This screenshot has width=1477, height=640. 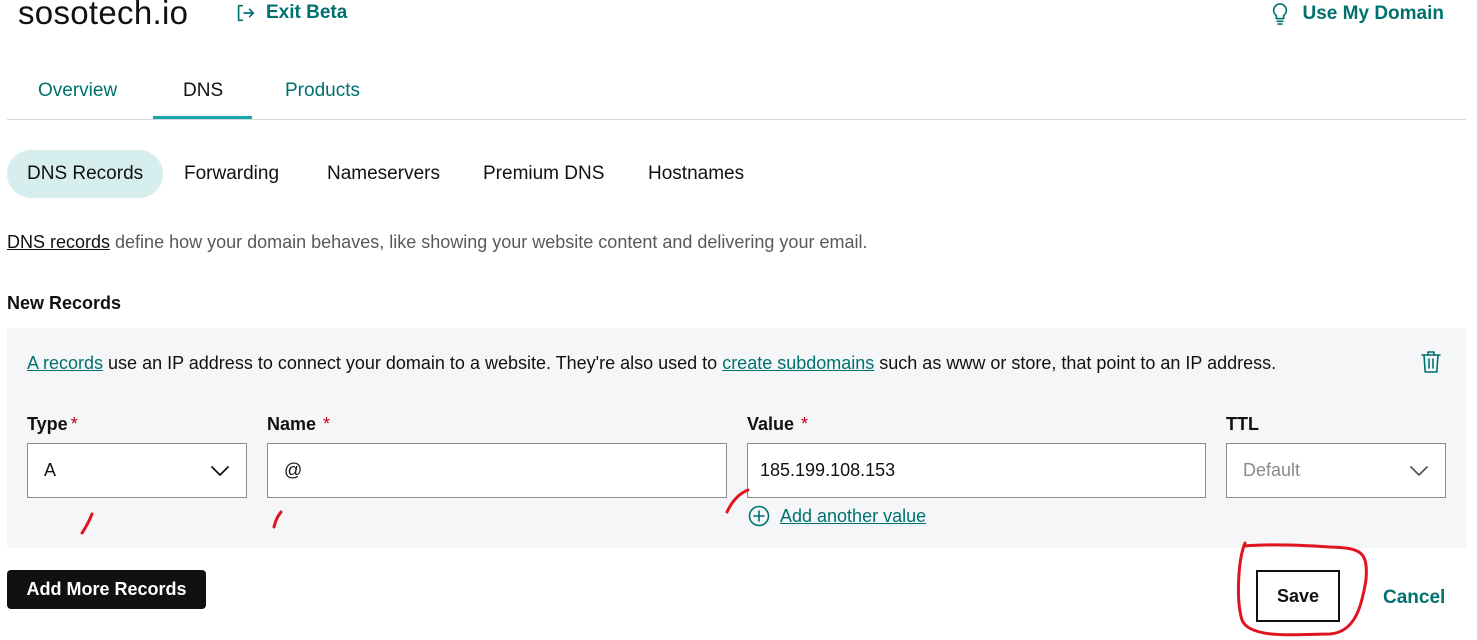 I want to click on name-value: @, so click(x=293, y=470).